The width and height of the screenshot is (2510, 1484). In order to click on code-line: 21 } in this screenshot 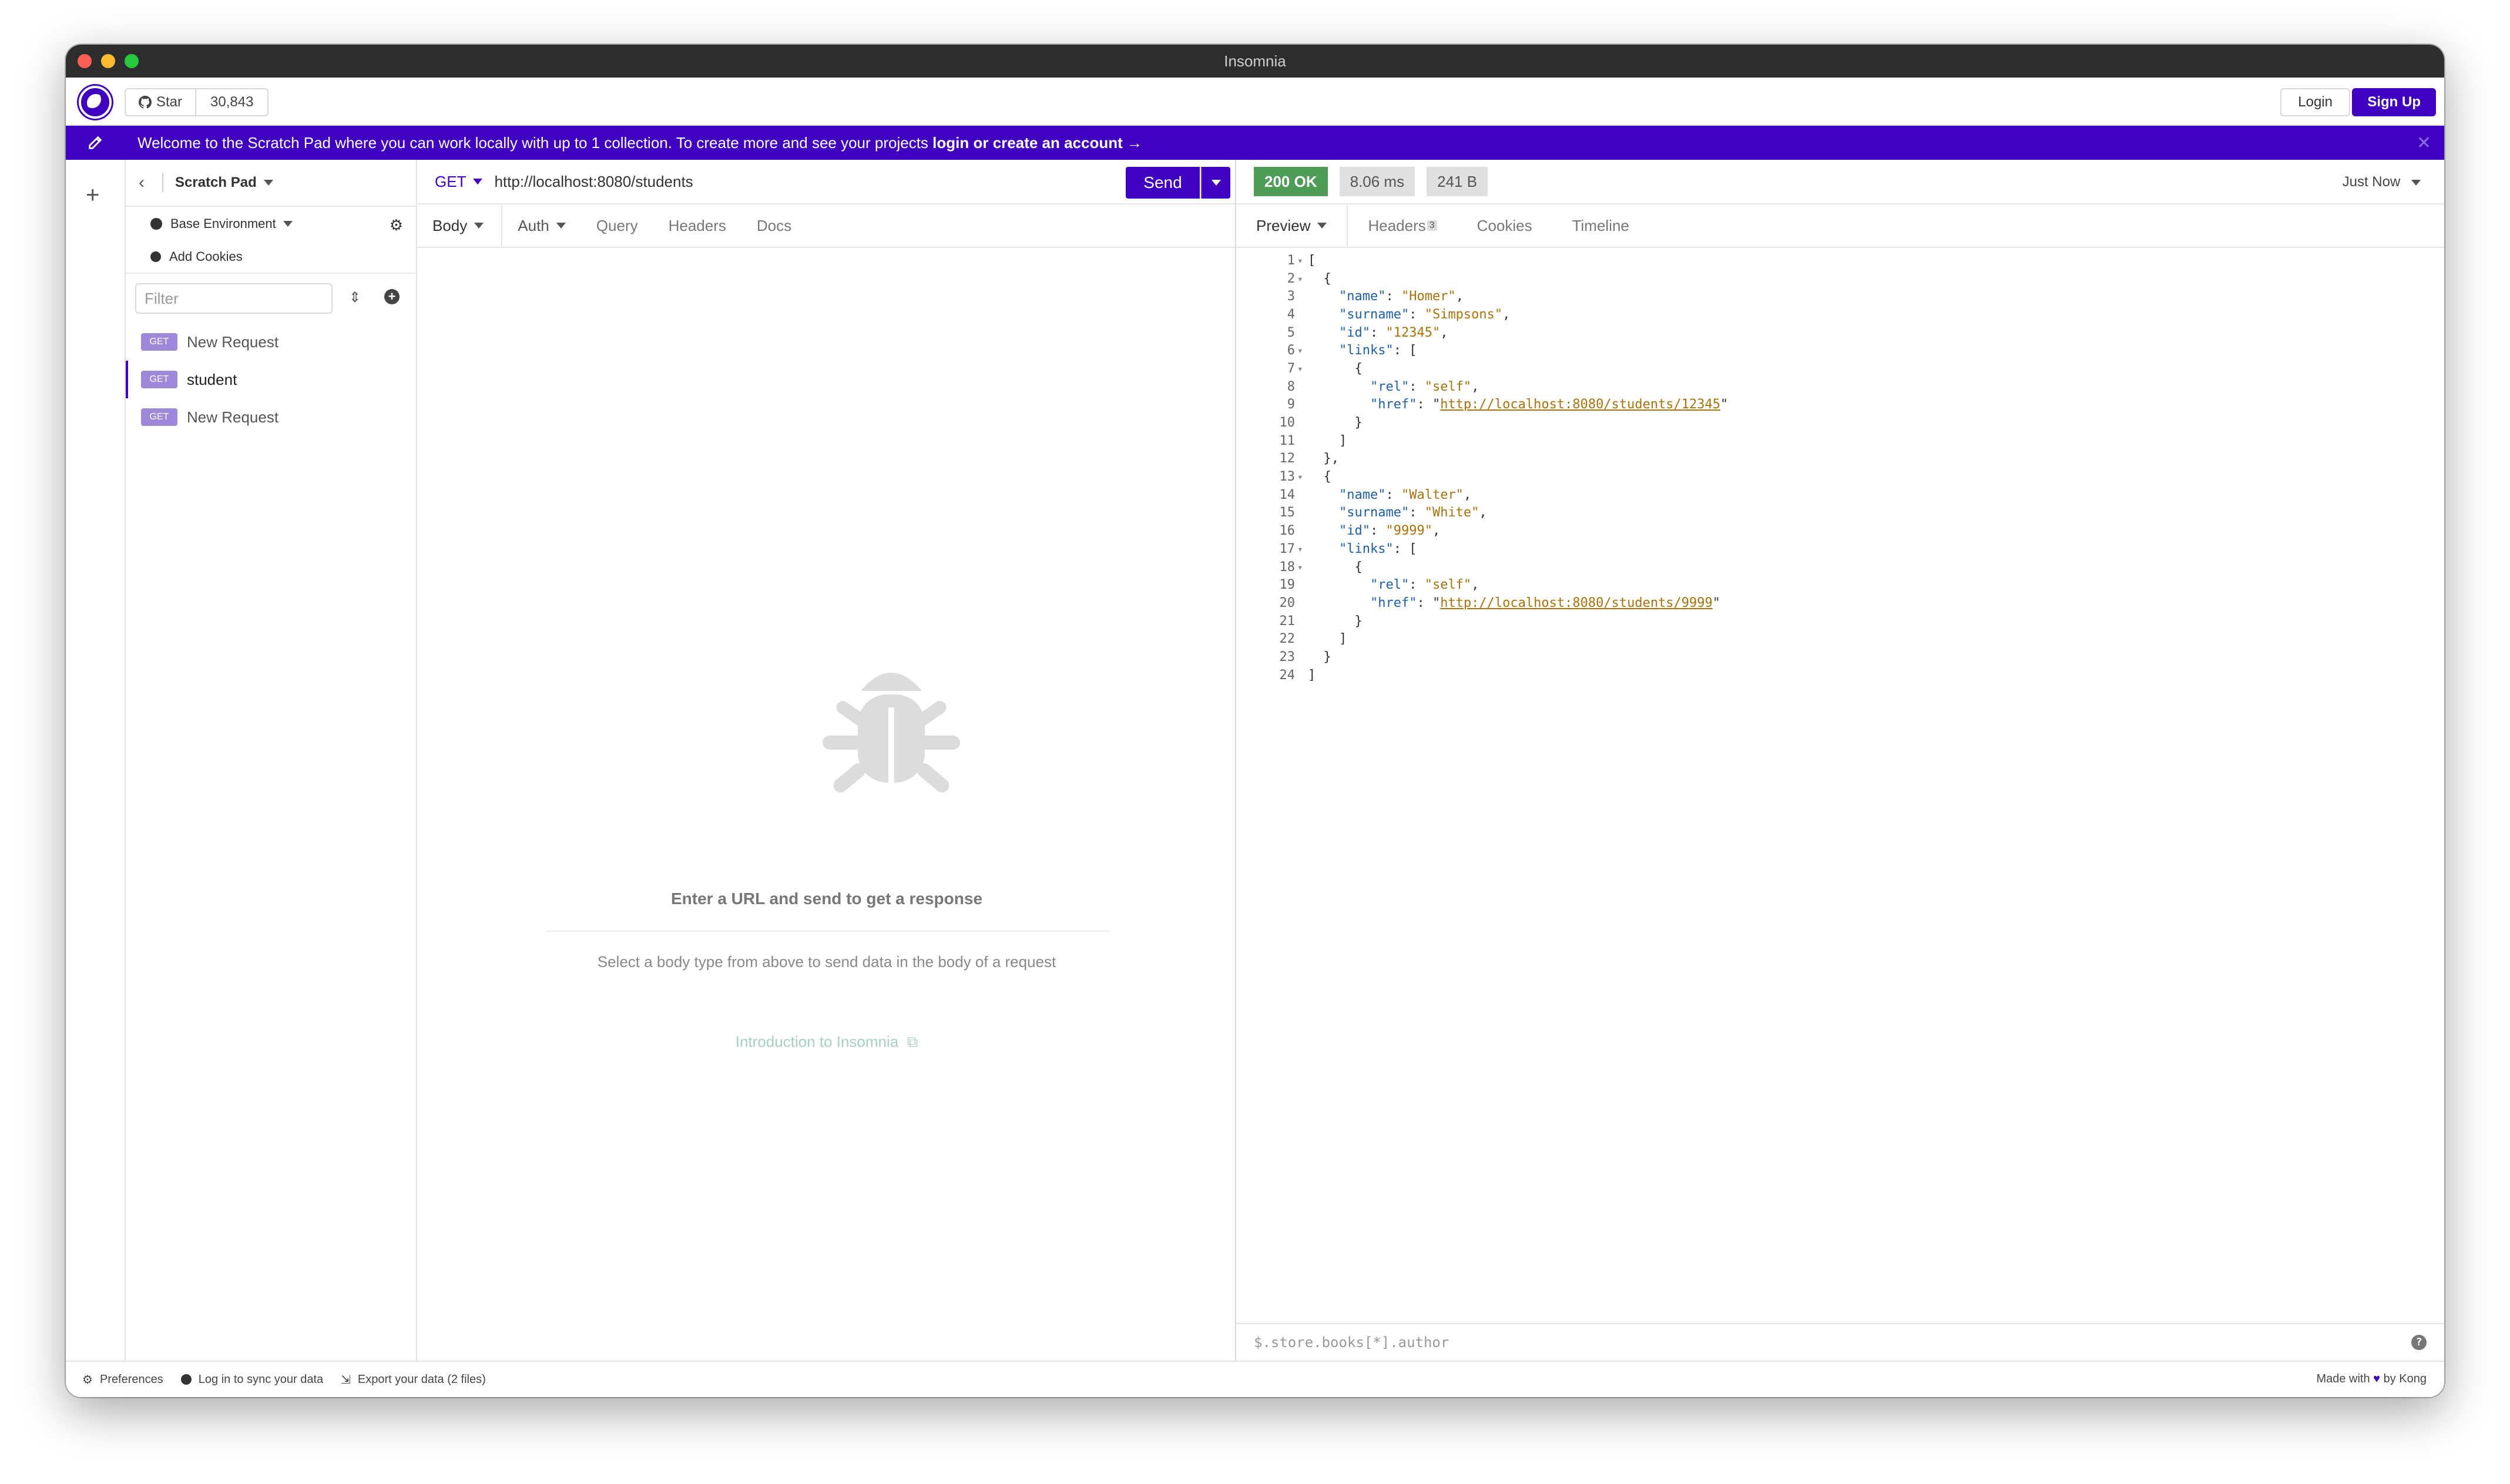, I will do `click(1840, 621)`.